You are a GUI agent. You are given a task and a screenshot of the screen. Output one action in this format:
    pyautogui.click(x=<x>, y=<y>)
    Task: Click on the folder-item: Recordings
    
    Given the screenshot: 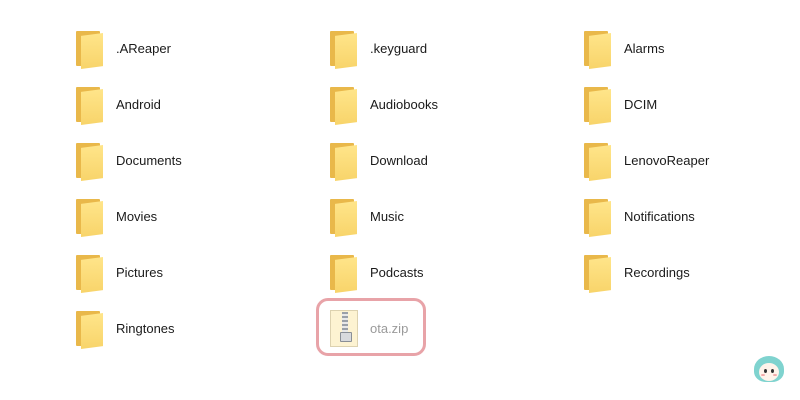 What is the action you would take?
    pyautogui.click(x=688, y=272)
    